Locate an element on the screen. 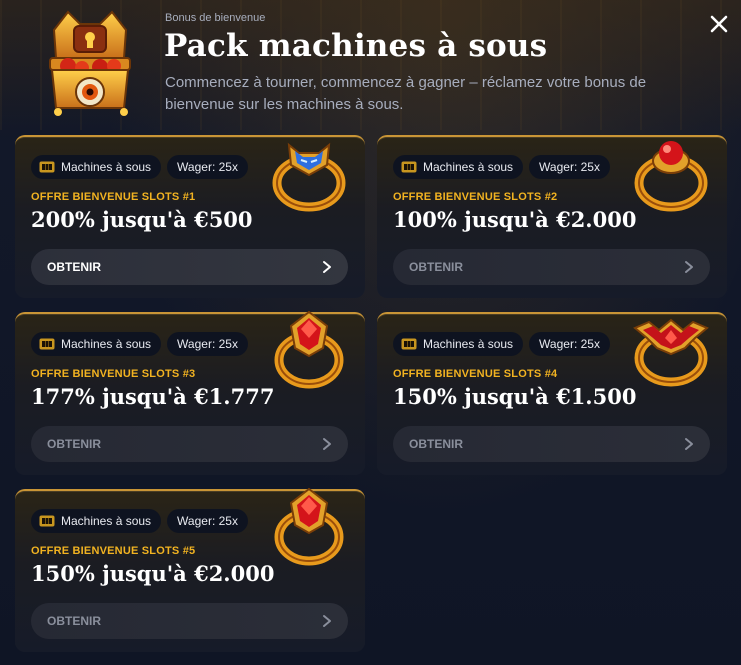  offer-label: OFFRE BIENVENUE SLOTS #2 is located at coordinates (475, 197).